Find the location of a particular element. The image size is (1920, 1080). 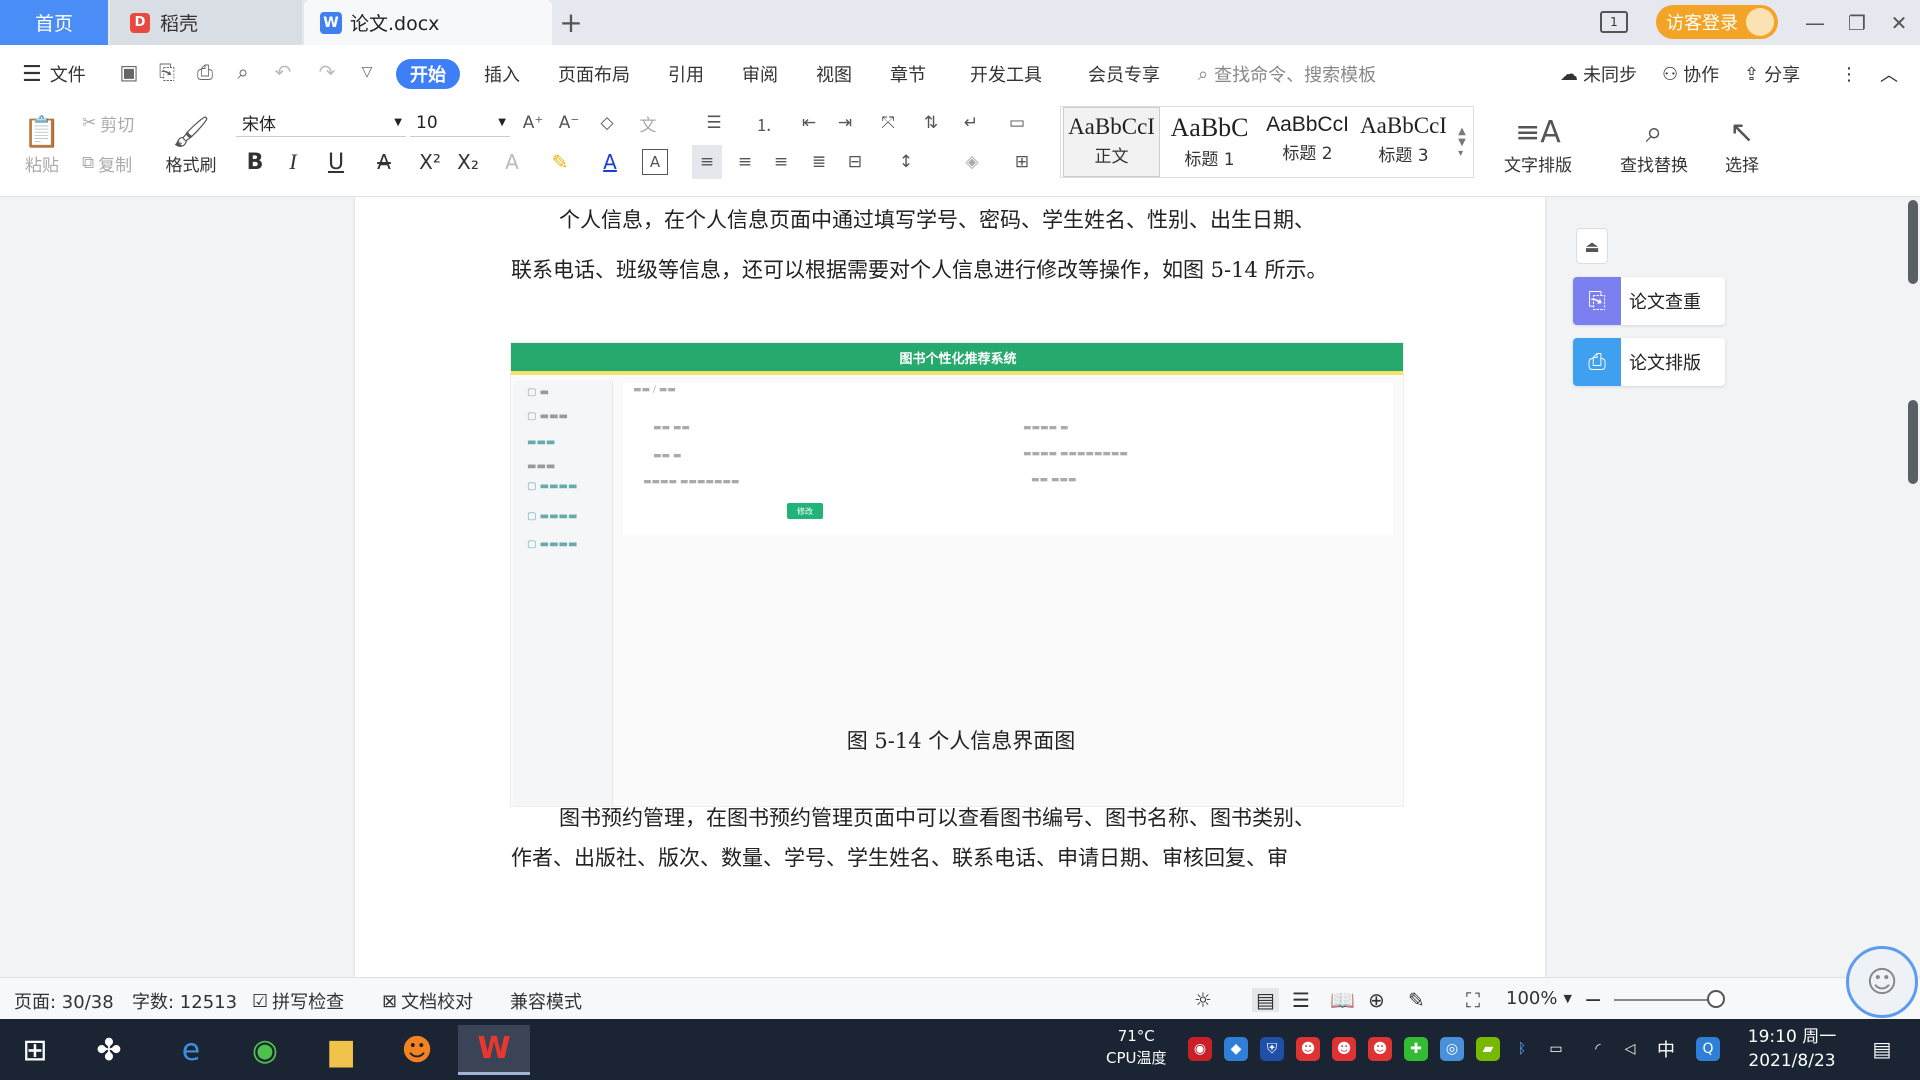

ruler-icon: ▭ is located at coordinates (1017, 123).